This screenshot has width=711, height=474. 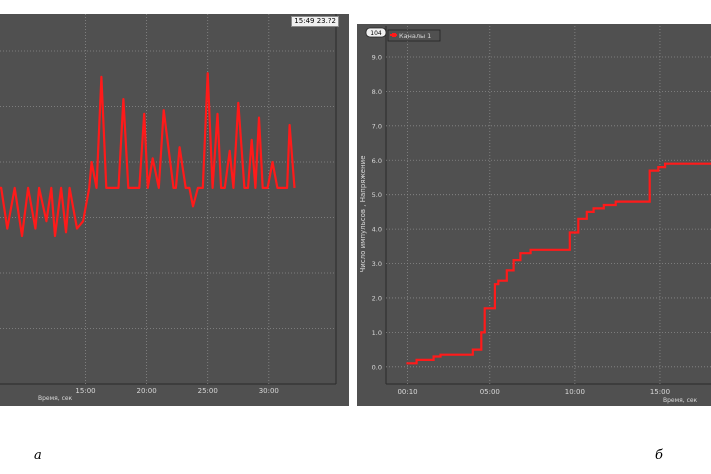 I want to click on x-tick-label: 05:00, so click(x=490, y=392).